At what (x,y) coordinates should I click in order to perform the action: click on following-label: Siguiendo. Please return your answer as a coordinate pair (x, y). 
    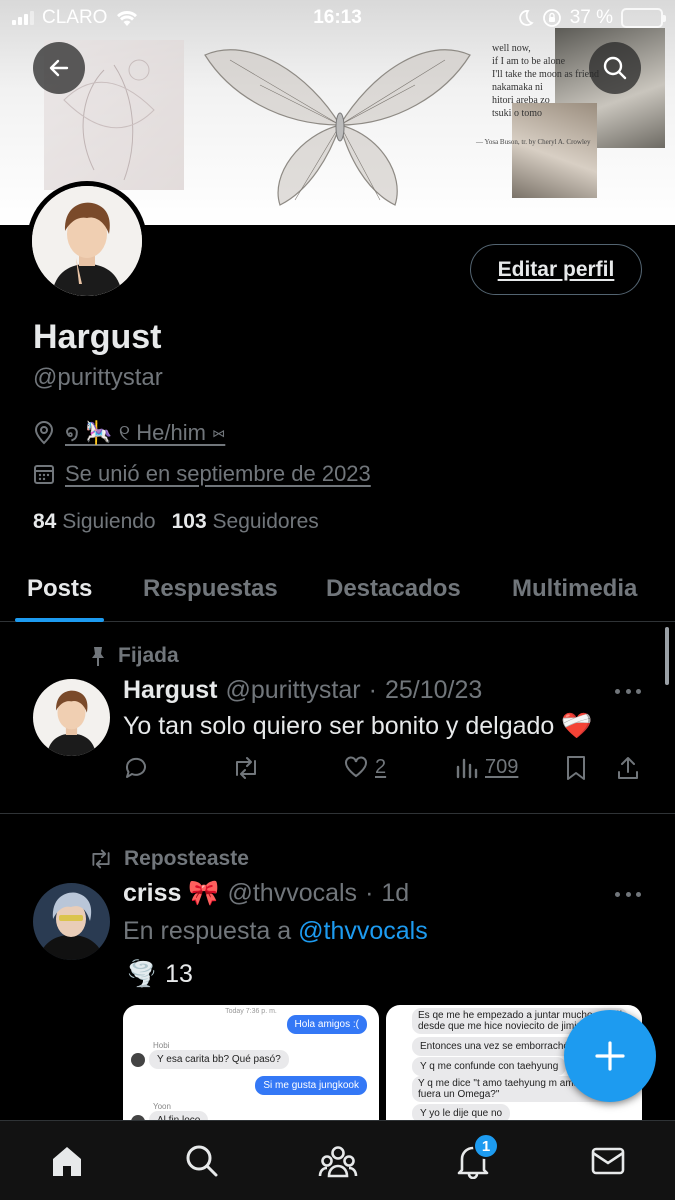
    Looking at the image, I should click on (109, 521).